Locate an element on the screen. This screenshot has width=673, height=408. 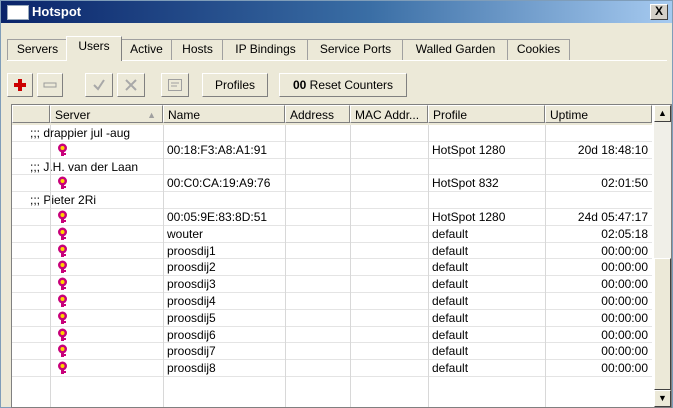
x-icon is located at coordinates (131, 85).